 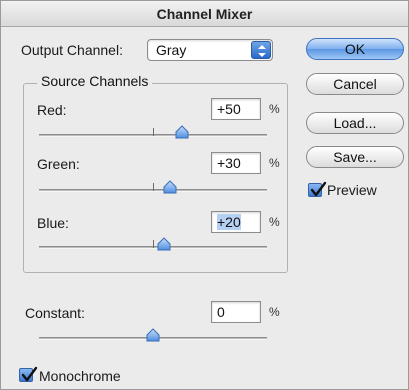 What do you see at coordinates (171, 50) in the screenshot?
I see `output-channel-value: Gray` at bounding box center [171, 50].